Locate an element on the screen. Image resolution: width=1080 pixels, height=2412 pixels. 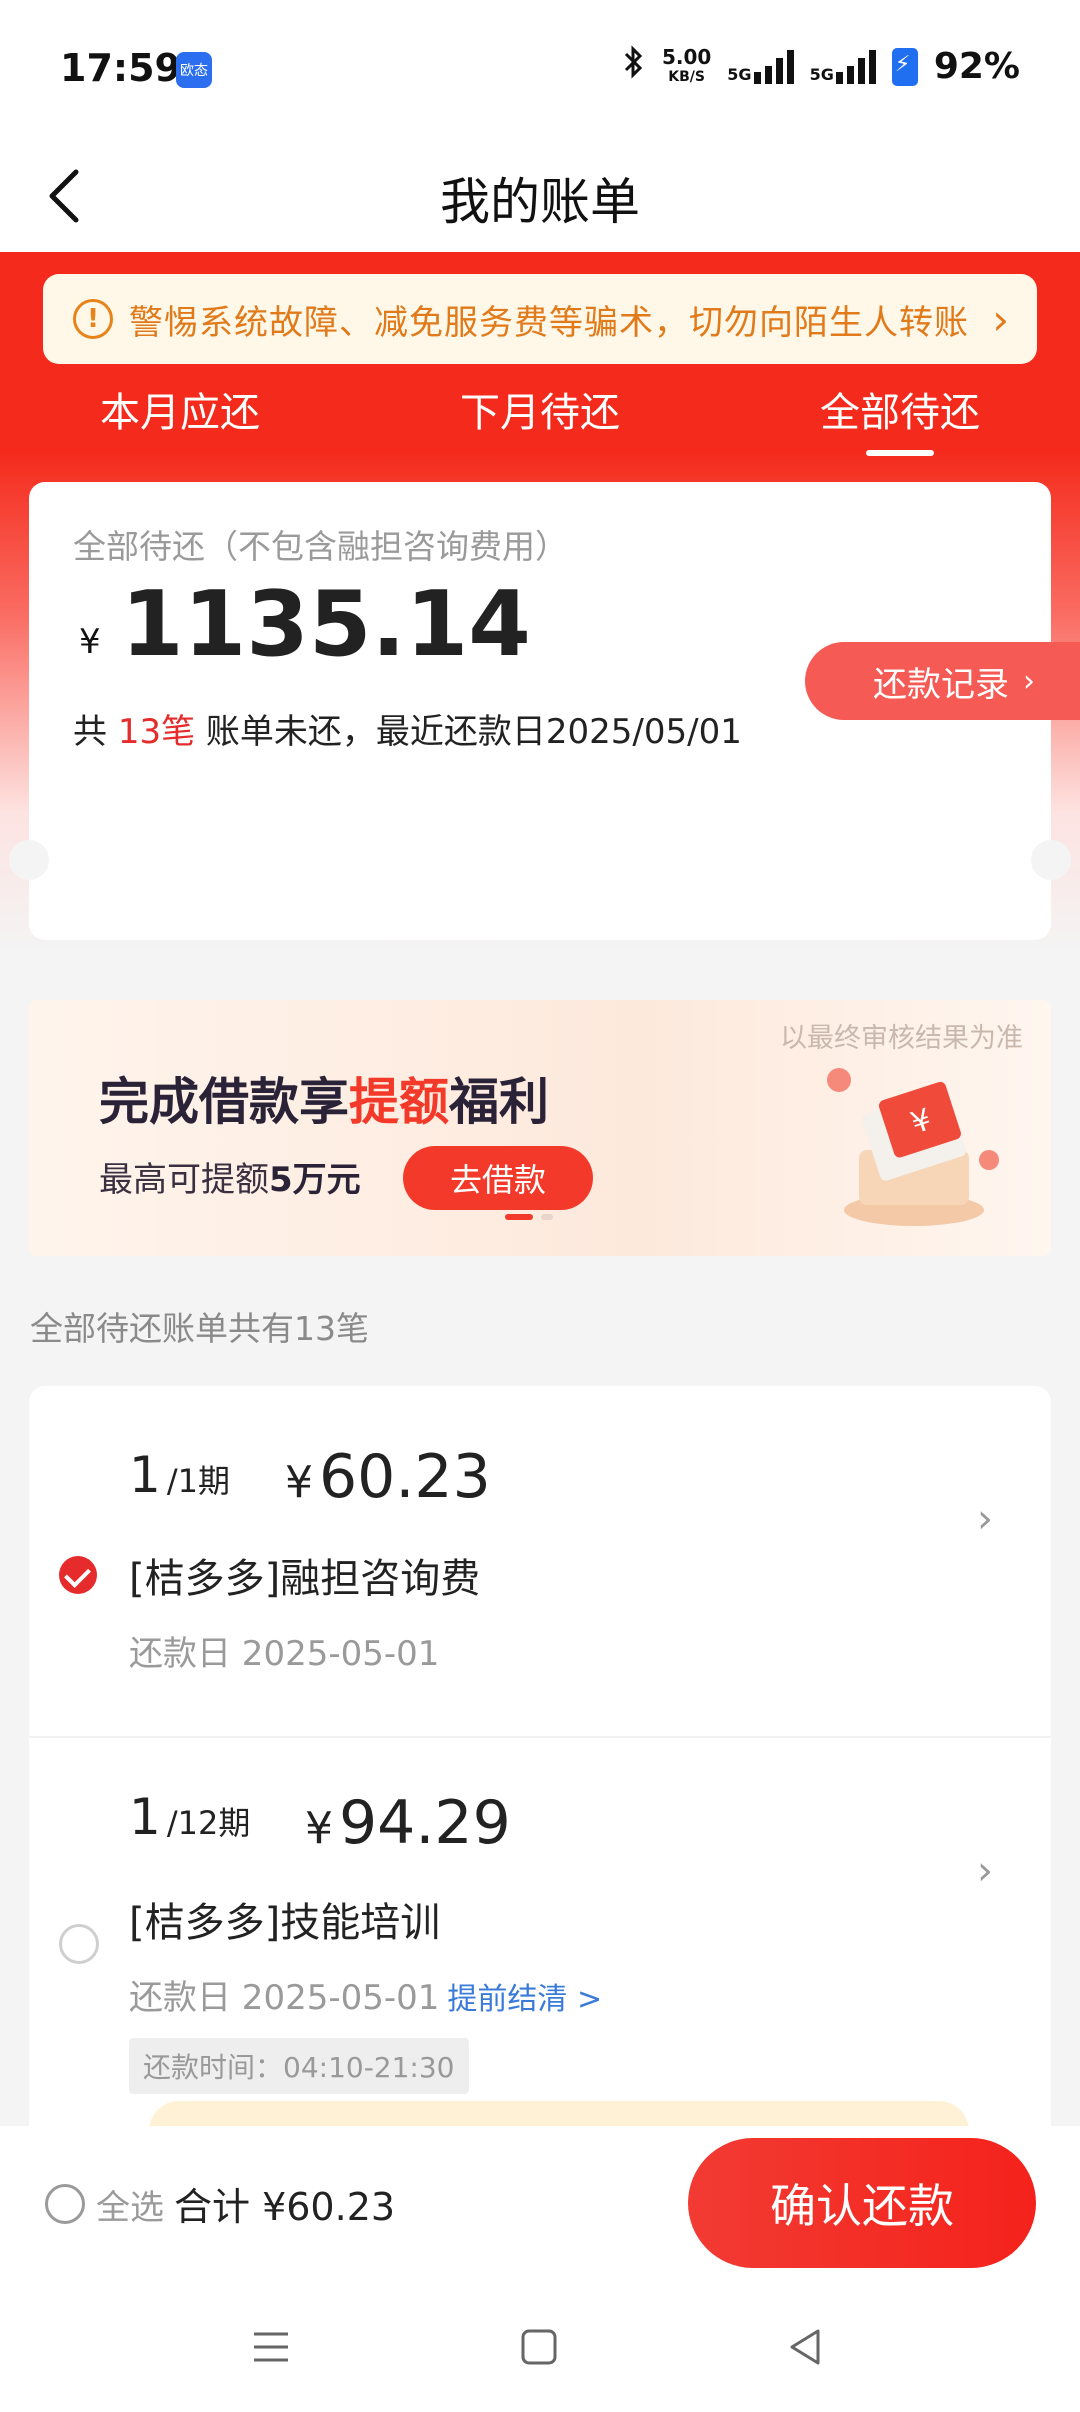
app-notification-icon: 欧态 is located at coordinates (194, 70).